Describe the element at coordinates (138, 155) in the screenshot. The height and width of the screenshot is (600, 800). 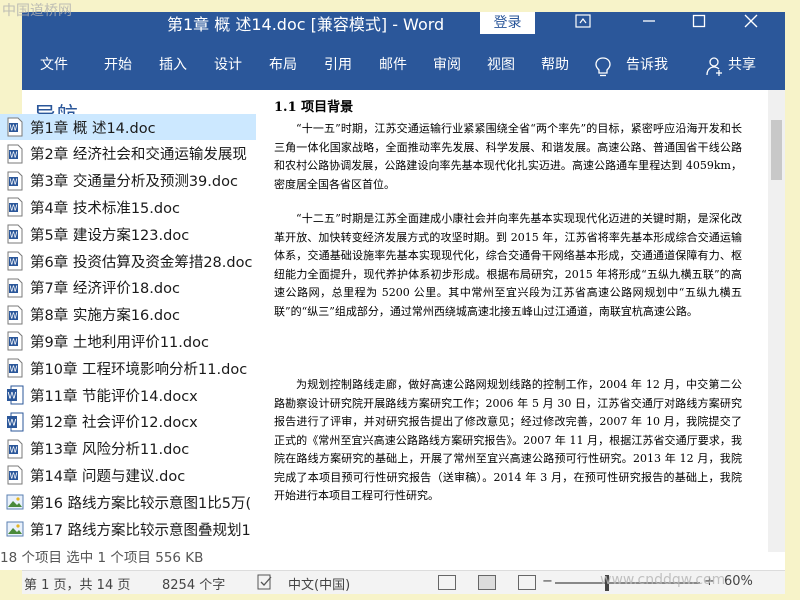
I see `file-name: 第2章 经济社会和交通运输发展现` at that location.